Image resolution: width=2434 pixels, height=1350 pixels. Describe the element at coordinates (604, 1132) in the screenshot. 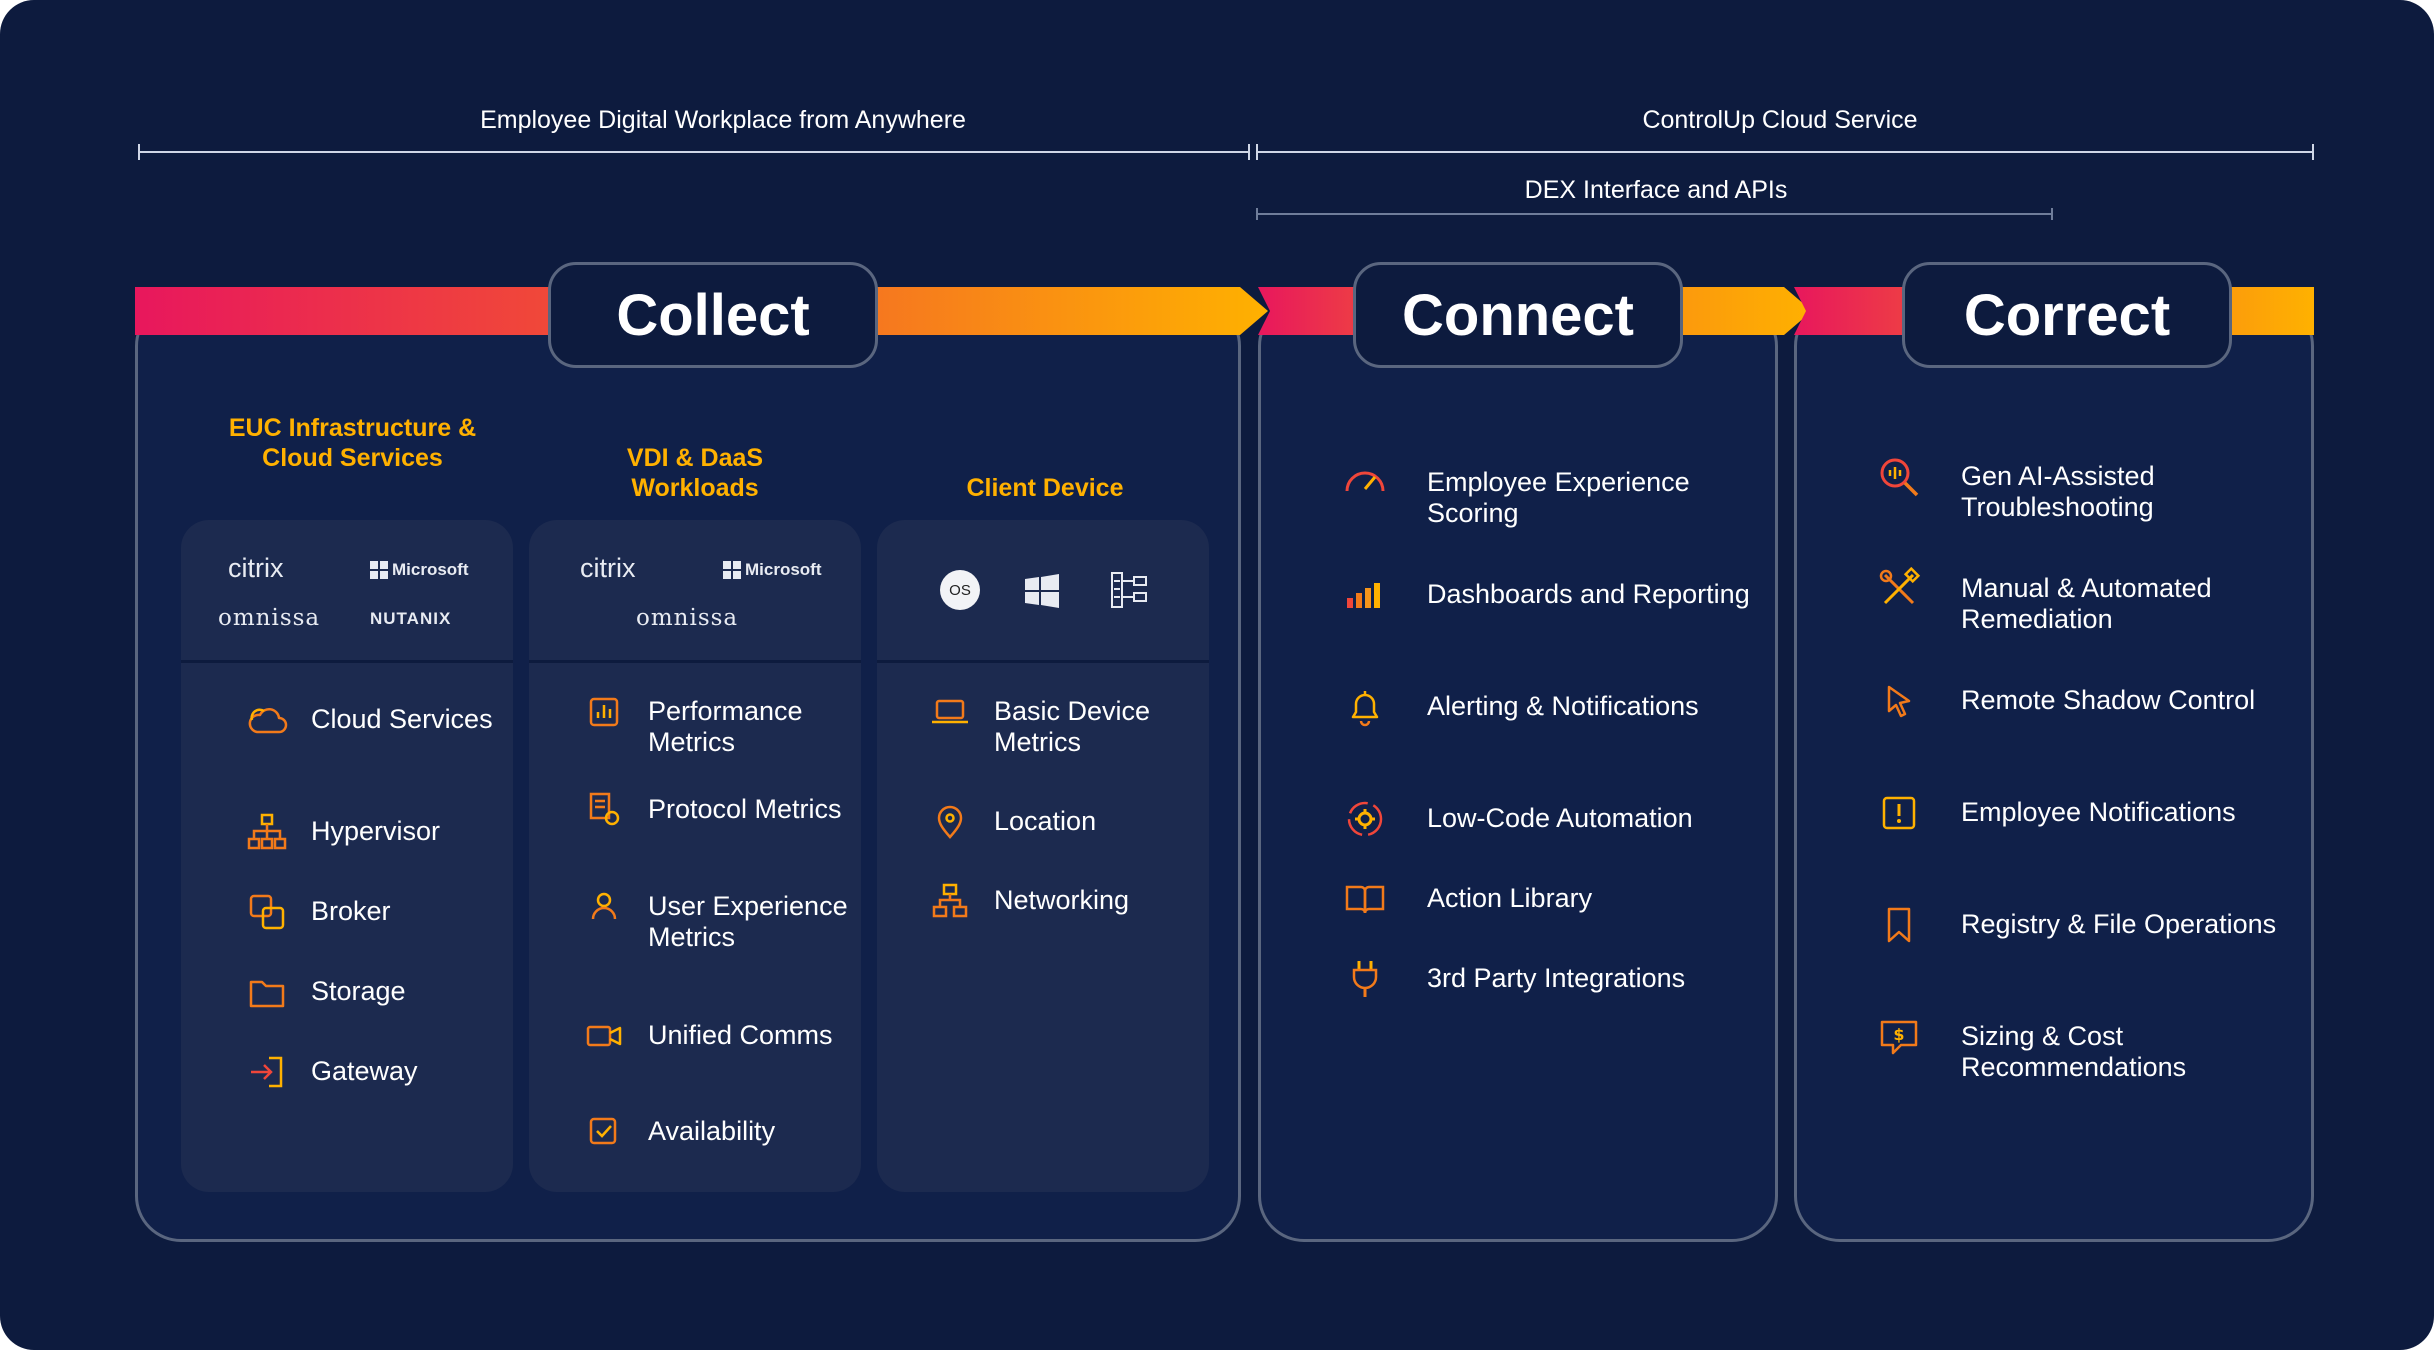

I see `check-square-icon` at that location.